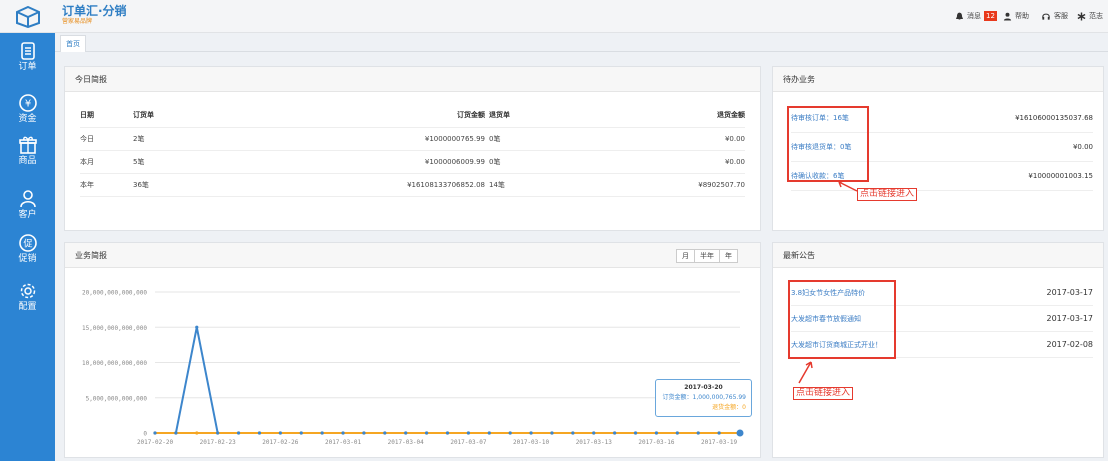 This screenshot has width=1108, height=461. I want to click on table-cell: ¥1000006009.99, so click(374, 162).